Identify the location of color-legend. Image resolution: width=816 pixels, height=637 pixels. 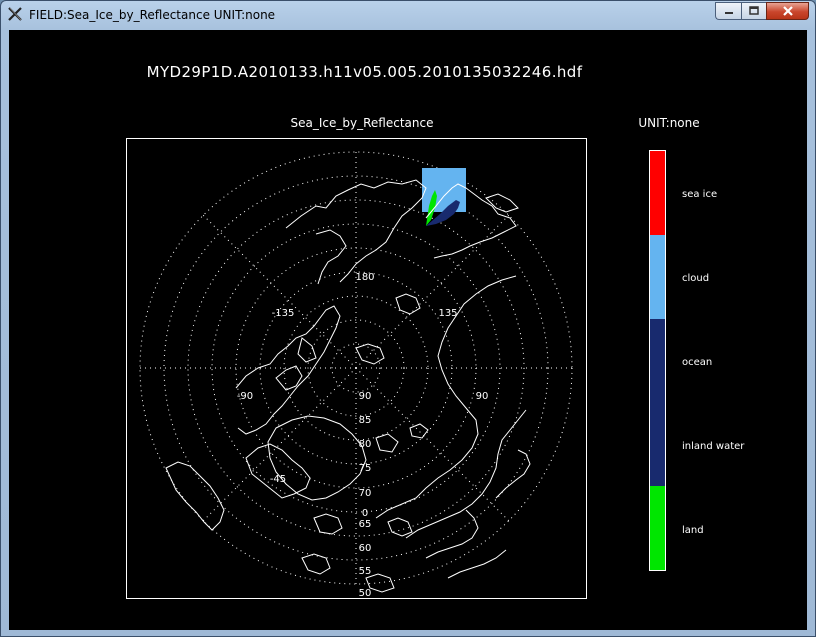
(657, 360).